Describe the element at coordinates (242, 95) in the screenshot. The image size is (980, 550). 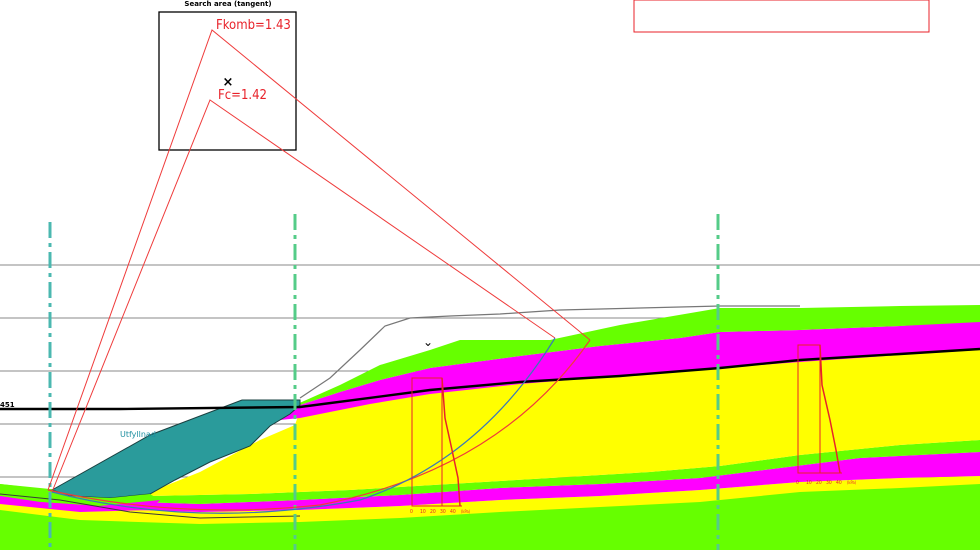
I see `fc-label: Fc=1.42` at that location.